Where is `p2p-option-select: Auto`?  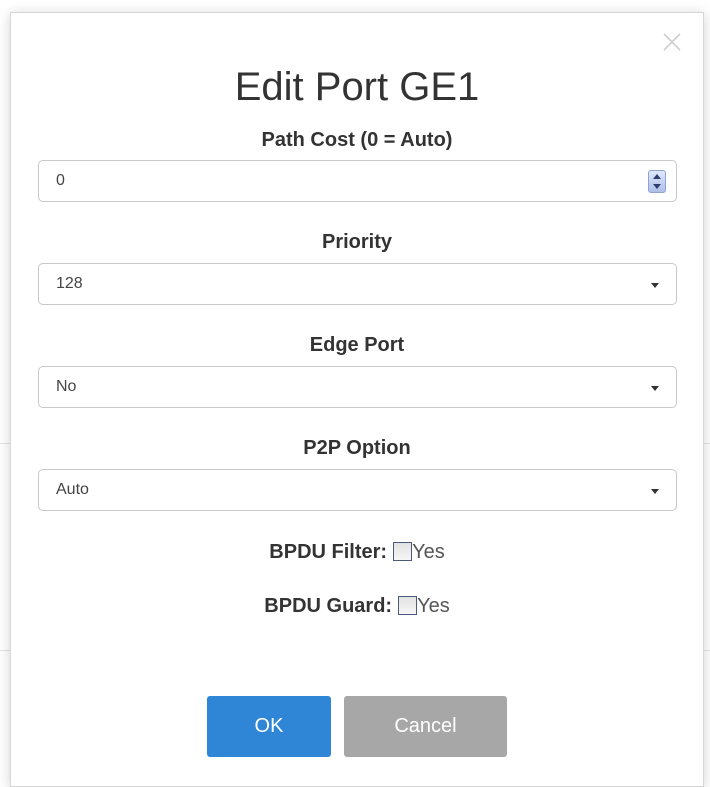 p2p-option-select: Auto is located at coordinates (357, 490).